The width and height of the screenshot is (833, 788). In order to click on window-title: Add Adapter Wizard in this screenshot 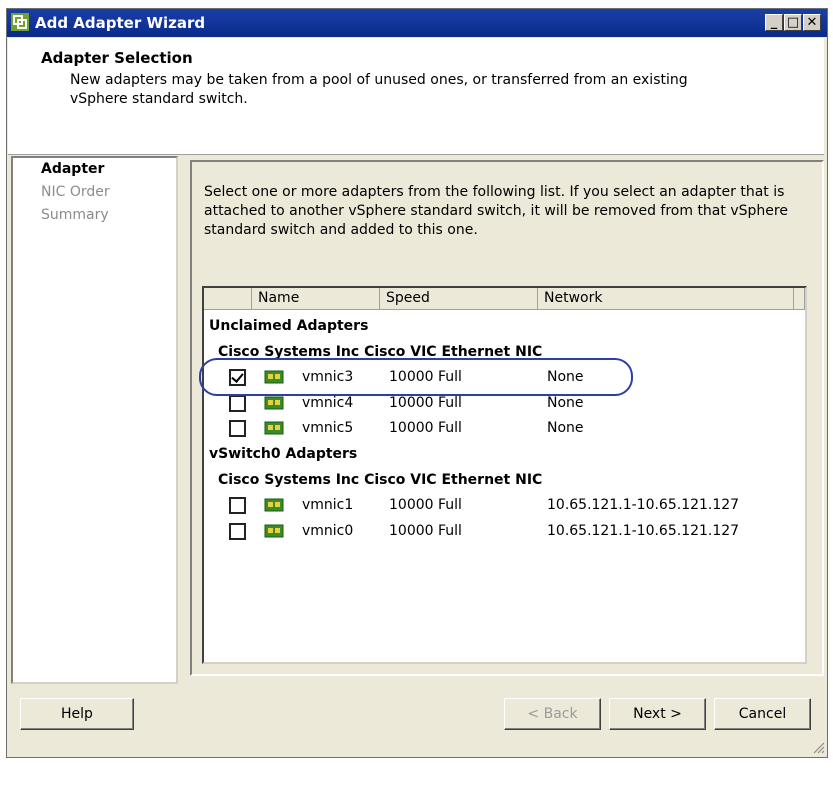, I will do `click(120, 23)`.